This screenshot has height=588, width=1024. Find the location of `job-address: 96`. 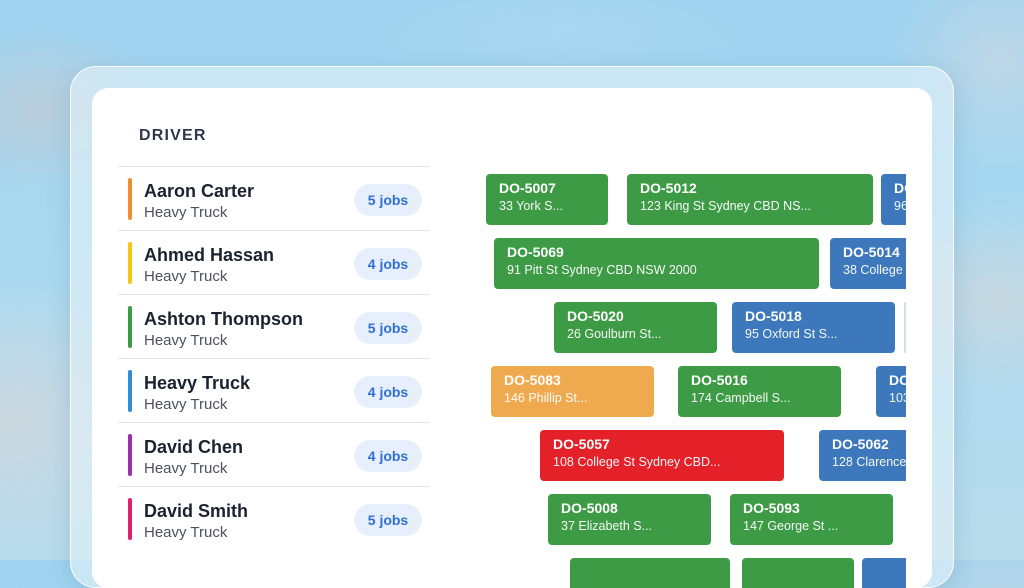

job-address: 96 is located at coordinates (900, 206).